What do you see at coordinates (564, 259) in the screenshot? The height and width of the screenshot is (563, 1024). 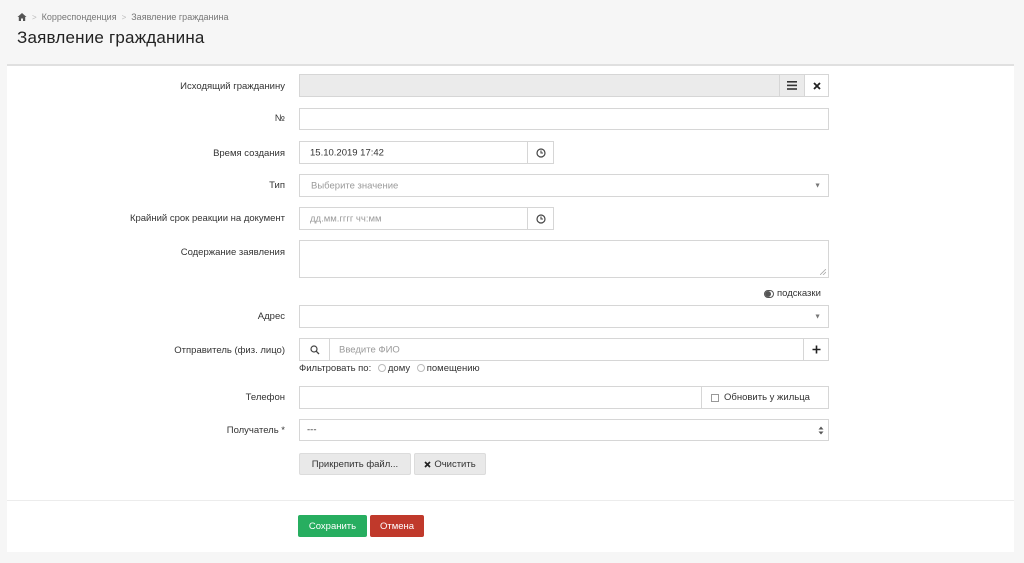 I see `content-textarea` at bounding box center [564, 259].